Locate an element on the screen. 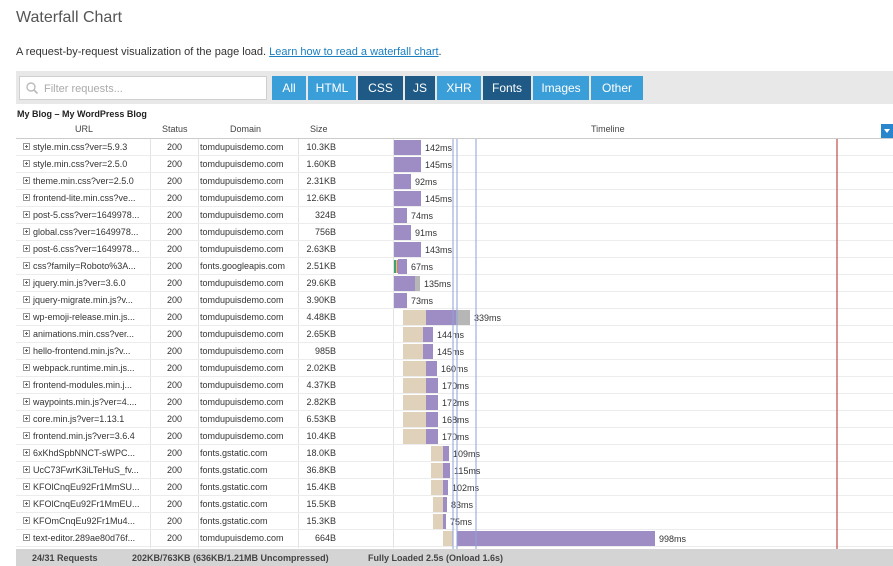 The height and width of the screenshot is (566, 893). request-size: 756B is located at coordinates (325, 232).